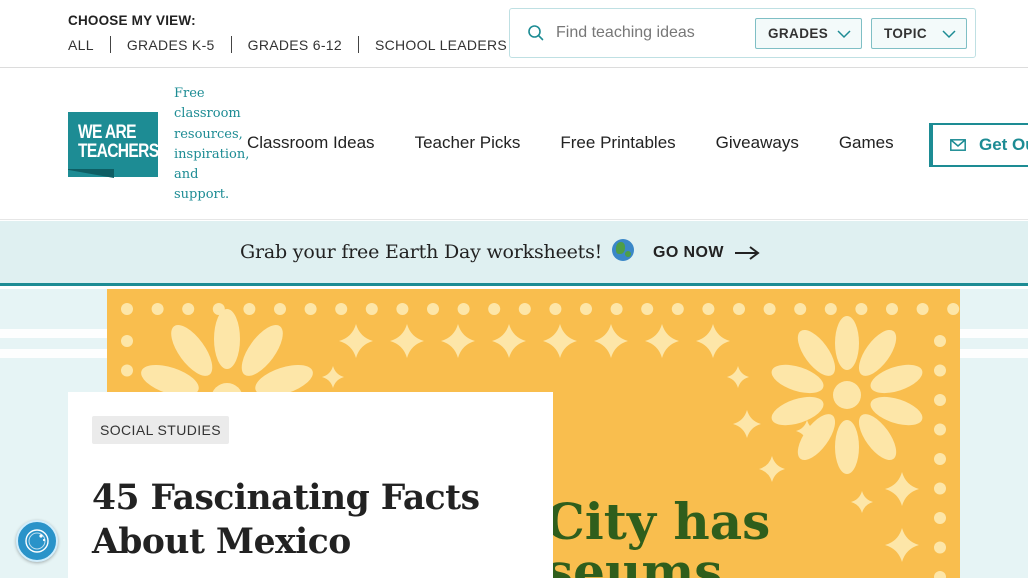  Describe the element at coordinates (651, 33) in the screenshot. I see `search-input` at that location.